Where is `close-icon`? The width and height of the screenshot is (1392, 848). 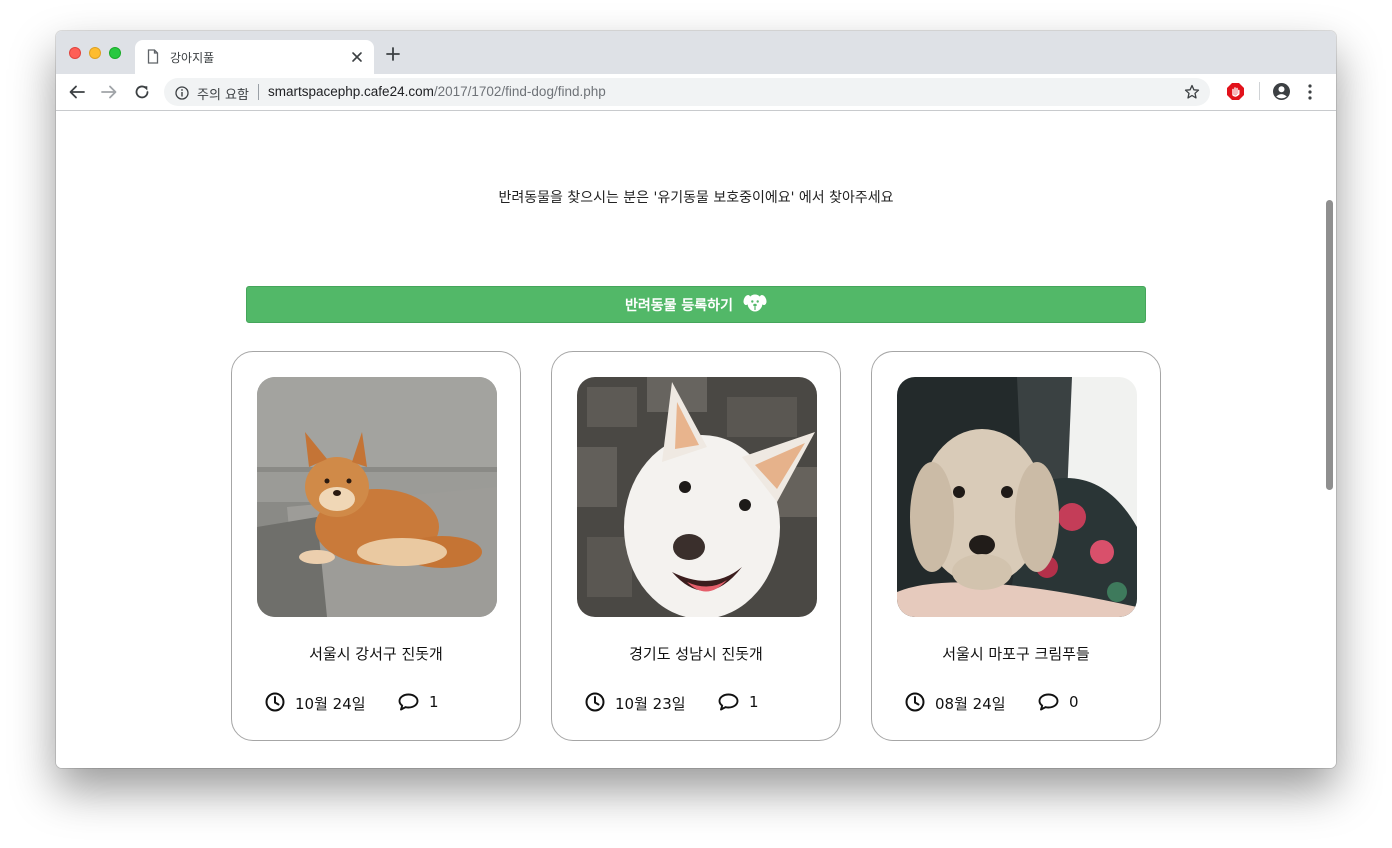 close-icon is located at coordinates (357, 58).